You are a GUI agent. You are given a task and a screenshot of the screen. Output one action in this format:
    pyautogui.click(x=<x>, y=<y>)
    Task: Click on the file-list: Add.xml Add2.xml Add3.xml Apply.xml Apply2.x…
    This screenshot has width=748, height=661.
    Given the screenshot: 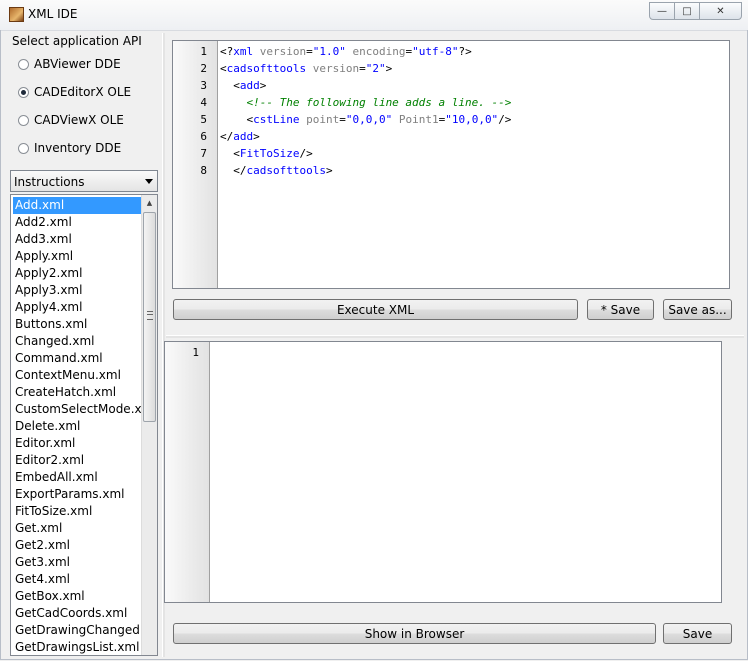 What is the action you would take?
    pyautogui.click(x=84, y=425)
    